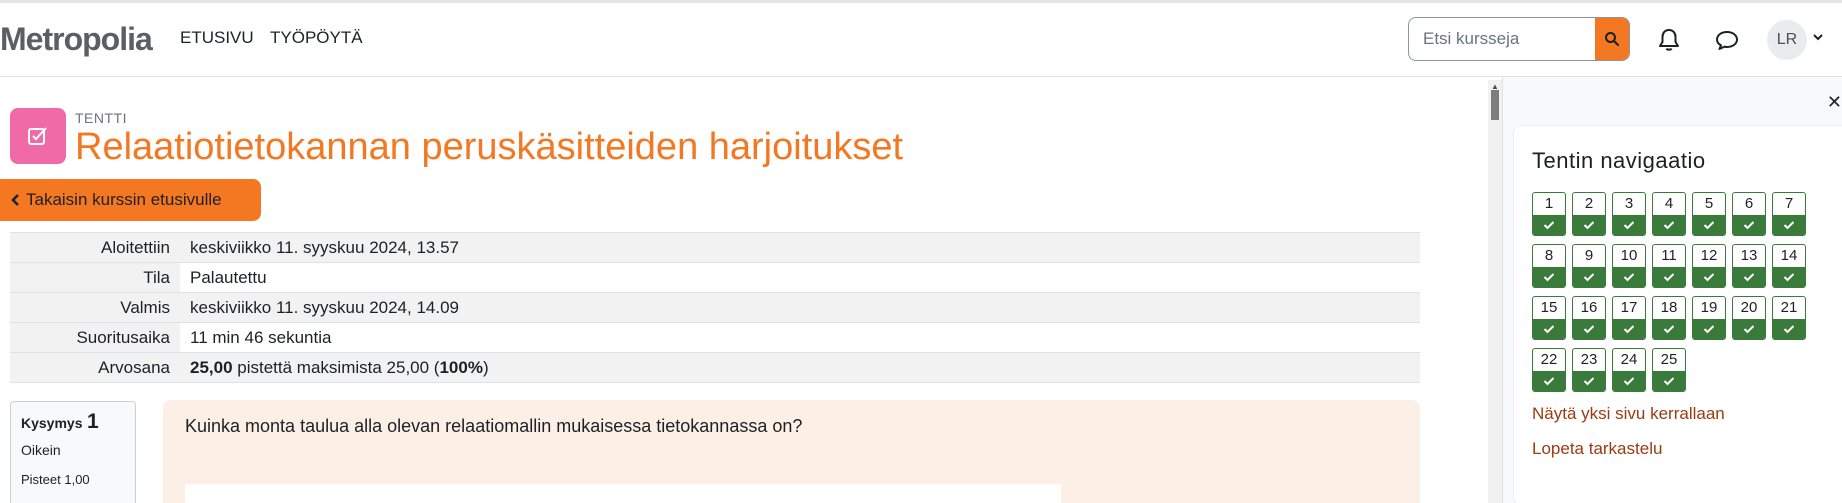  Describe the element at coordinates (1749, 307) in the screenshot. I see `question-nav-number: 20` at that location.